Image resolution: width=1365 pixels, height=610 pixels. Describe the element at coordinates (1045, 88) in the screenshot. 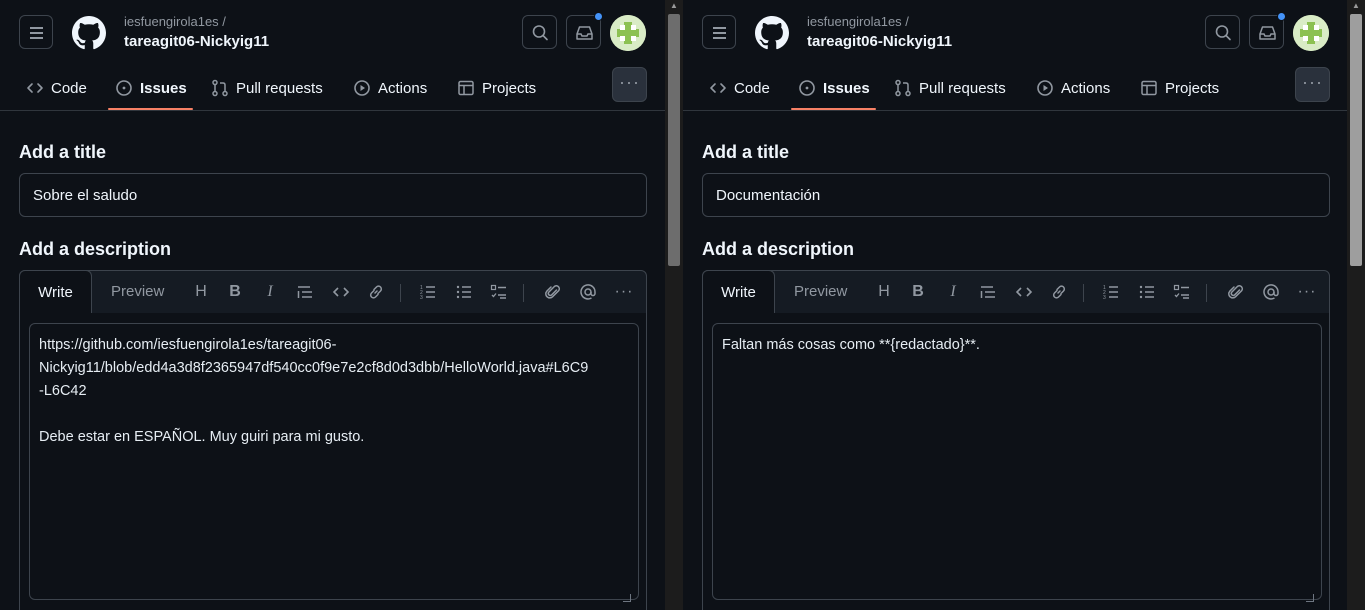

I see `play-icon` at that location.